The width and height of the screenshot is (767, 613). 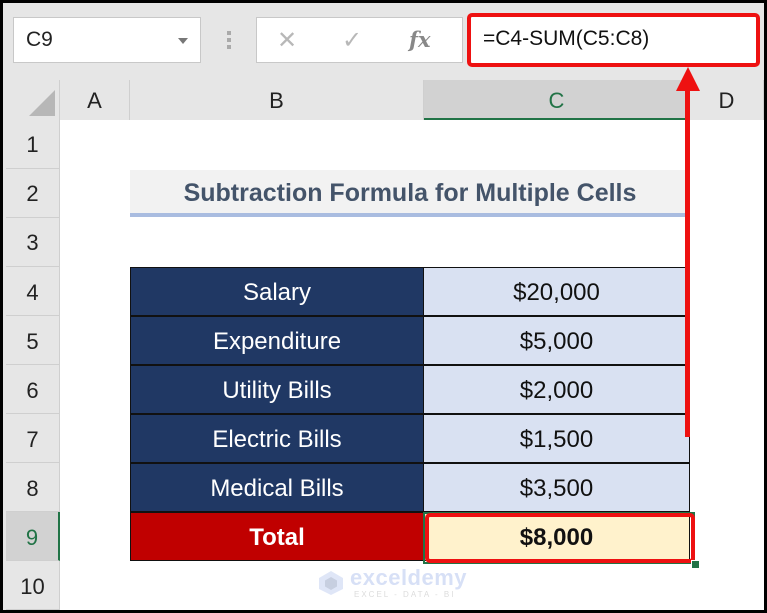 What do you see at coordinates (33, 193) in the screenshot?
I see `row-header-2: 2` at bounding box center [33, 193].